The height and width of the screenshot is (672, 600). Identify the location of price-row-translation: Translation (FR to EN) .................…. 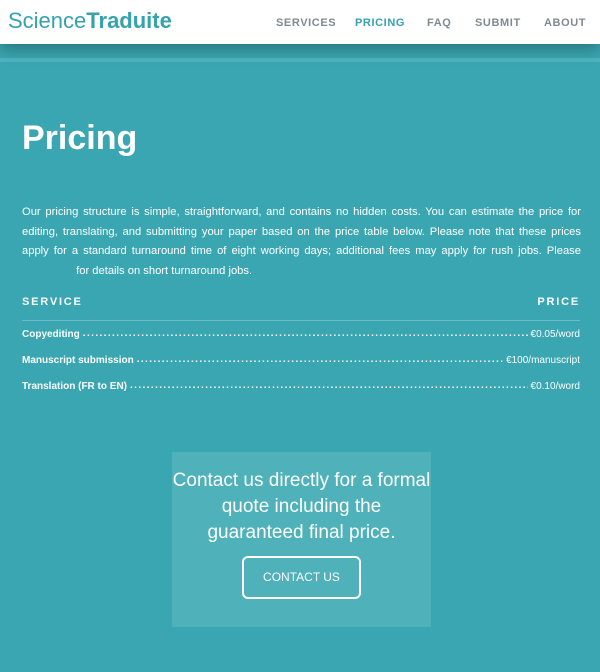
(301, 386).